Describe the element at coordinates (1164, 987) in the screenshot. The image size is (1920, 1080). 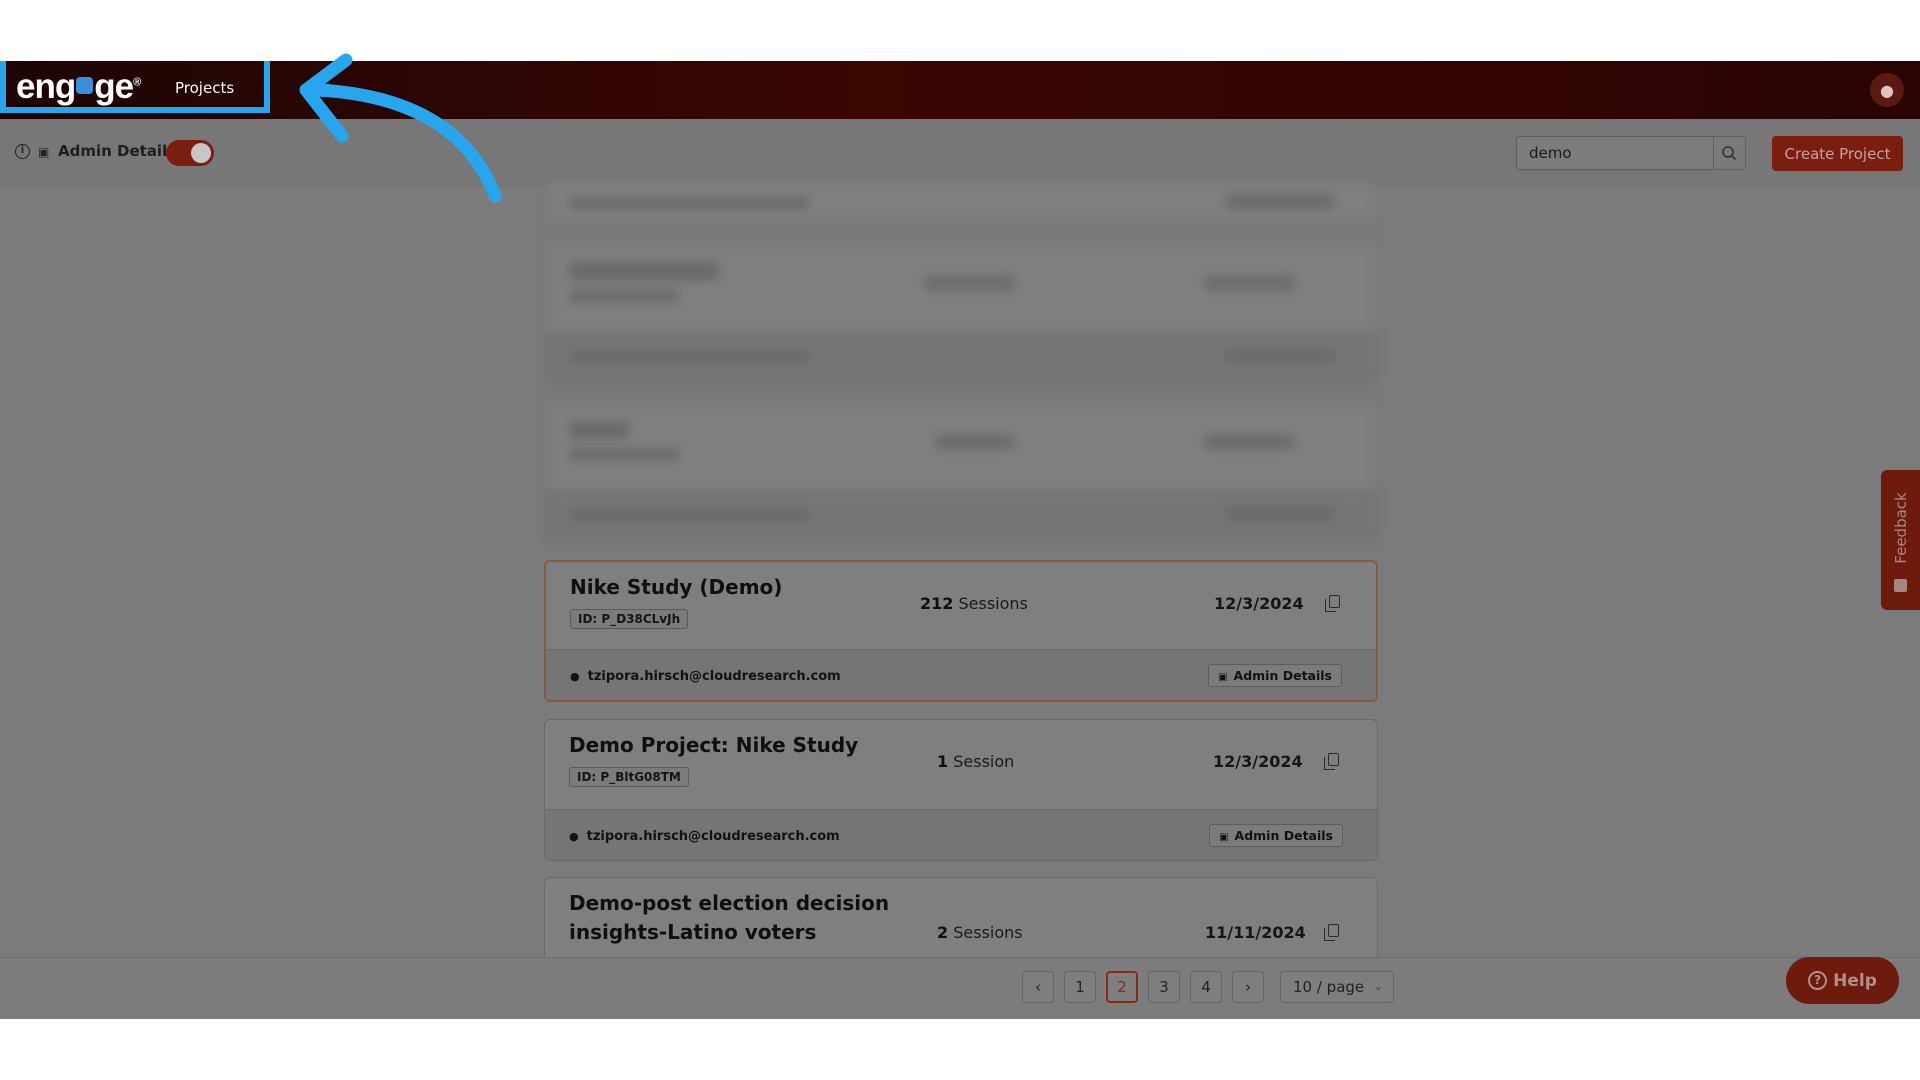
I see `page-button-3: 3` at that location.